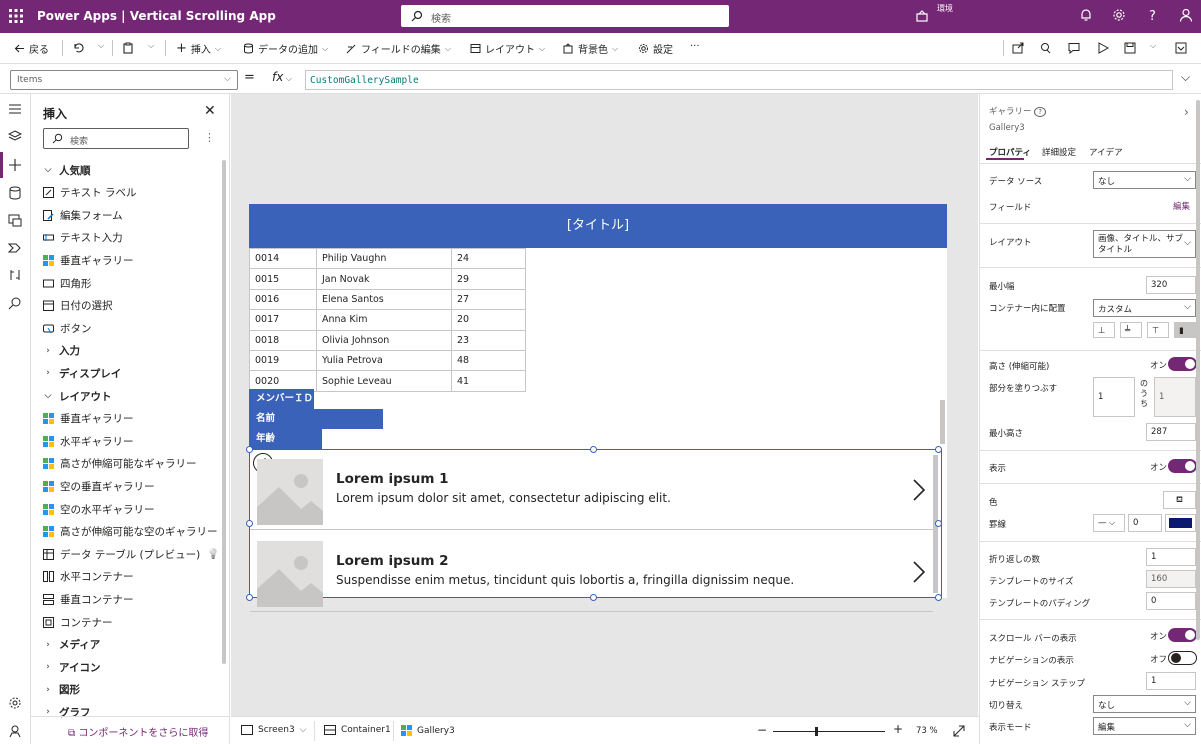 This screenshot has width=1201, height=744. What do you see at coordinates (61, 690) in the screenshot?
I see `insert-category: › 図形` at bounding box center [61, 690].